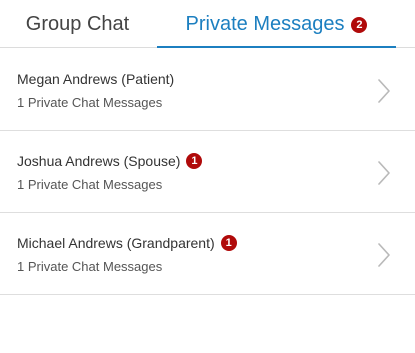 Image resolution: width=415 pixels, height=353 pixels. I want to click on tab-group-chat-label: Group Chat, so click(77, 24).